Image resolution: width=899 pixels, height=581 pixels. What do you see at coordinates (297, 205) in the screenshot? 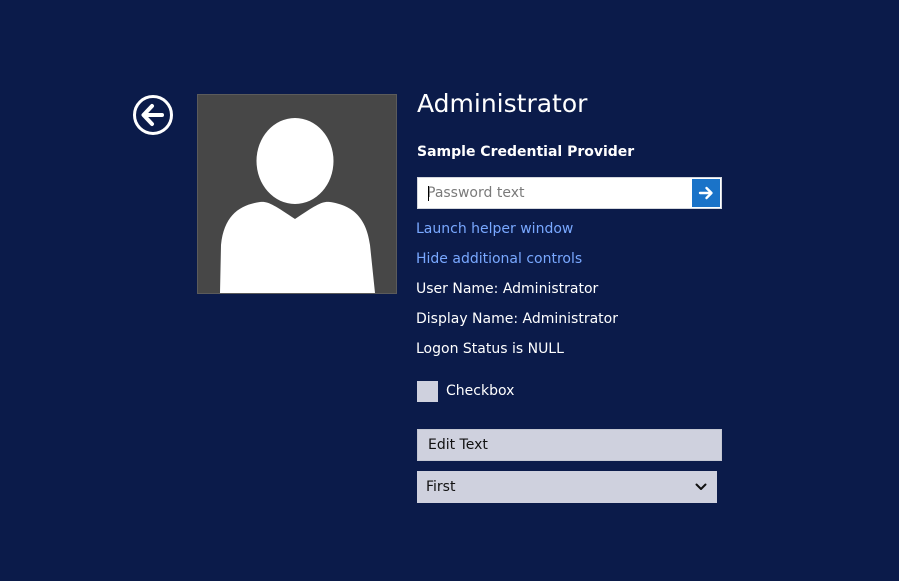
I see `user-silhouette-icon` at bounding box center [297, 205].